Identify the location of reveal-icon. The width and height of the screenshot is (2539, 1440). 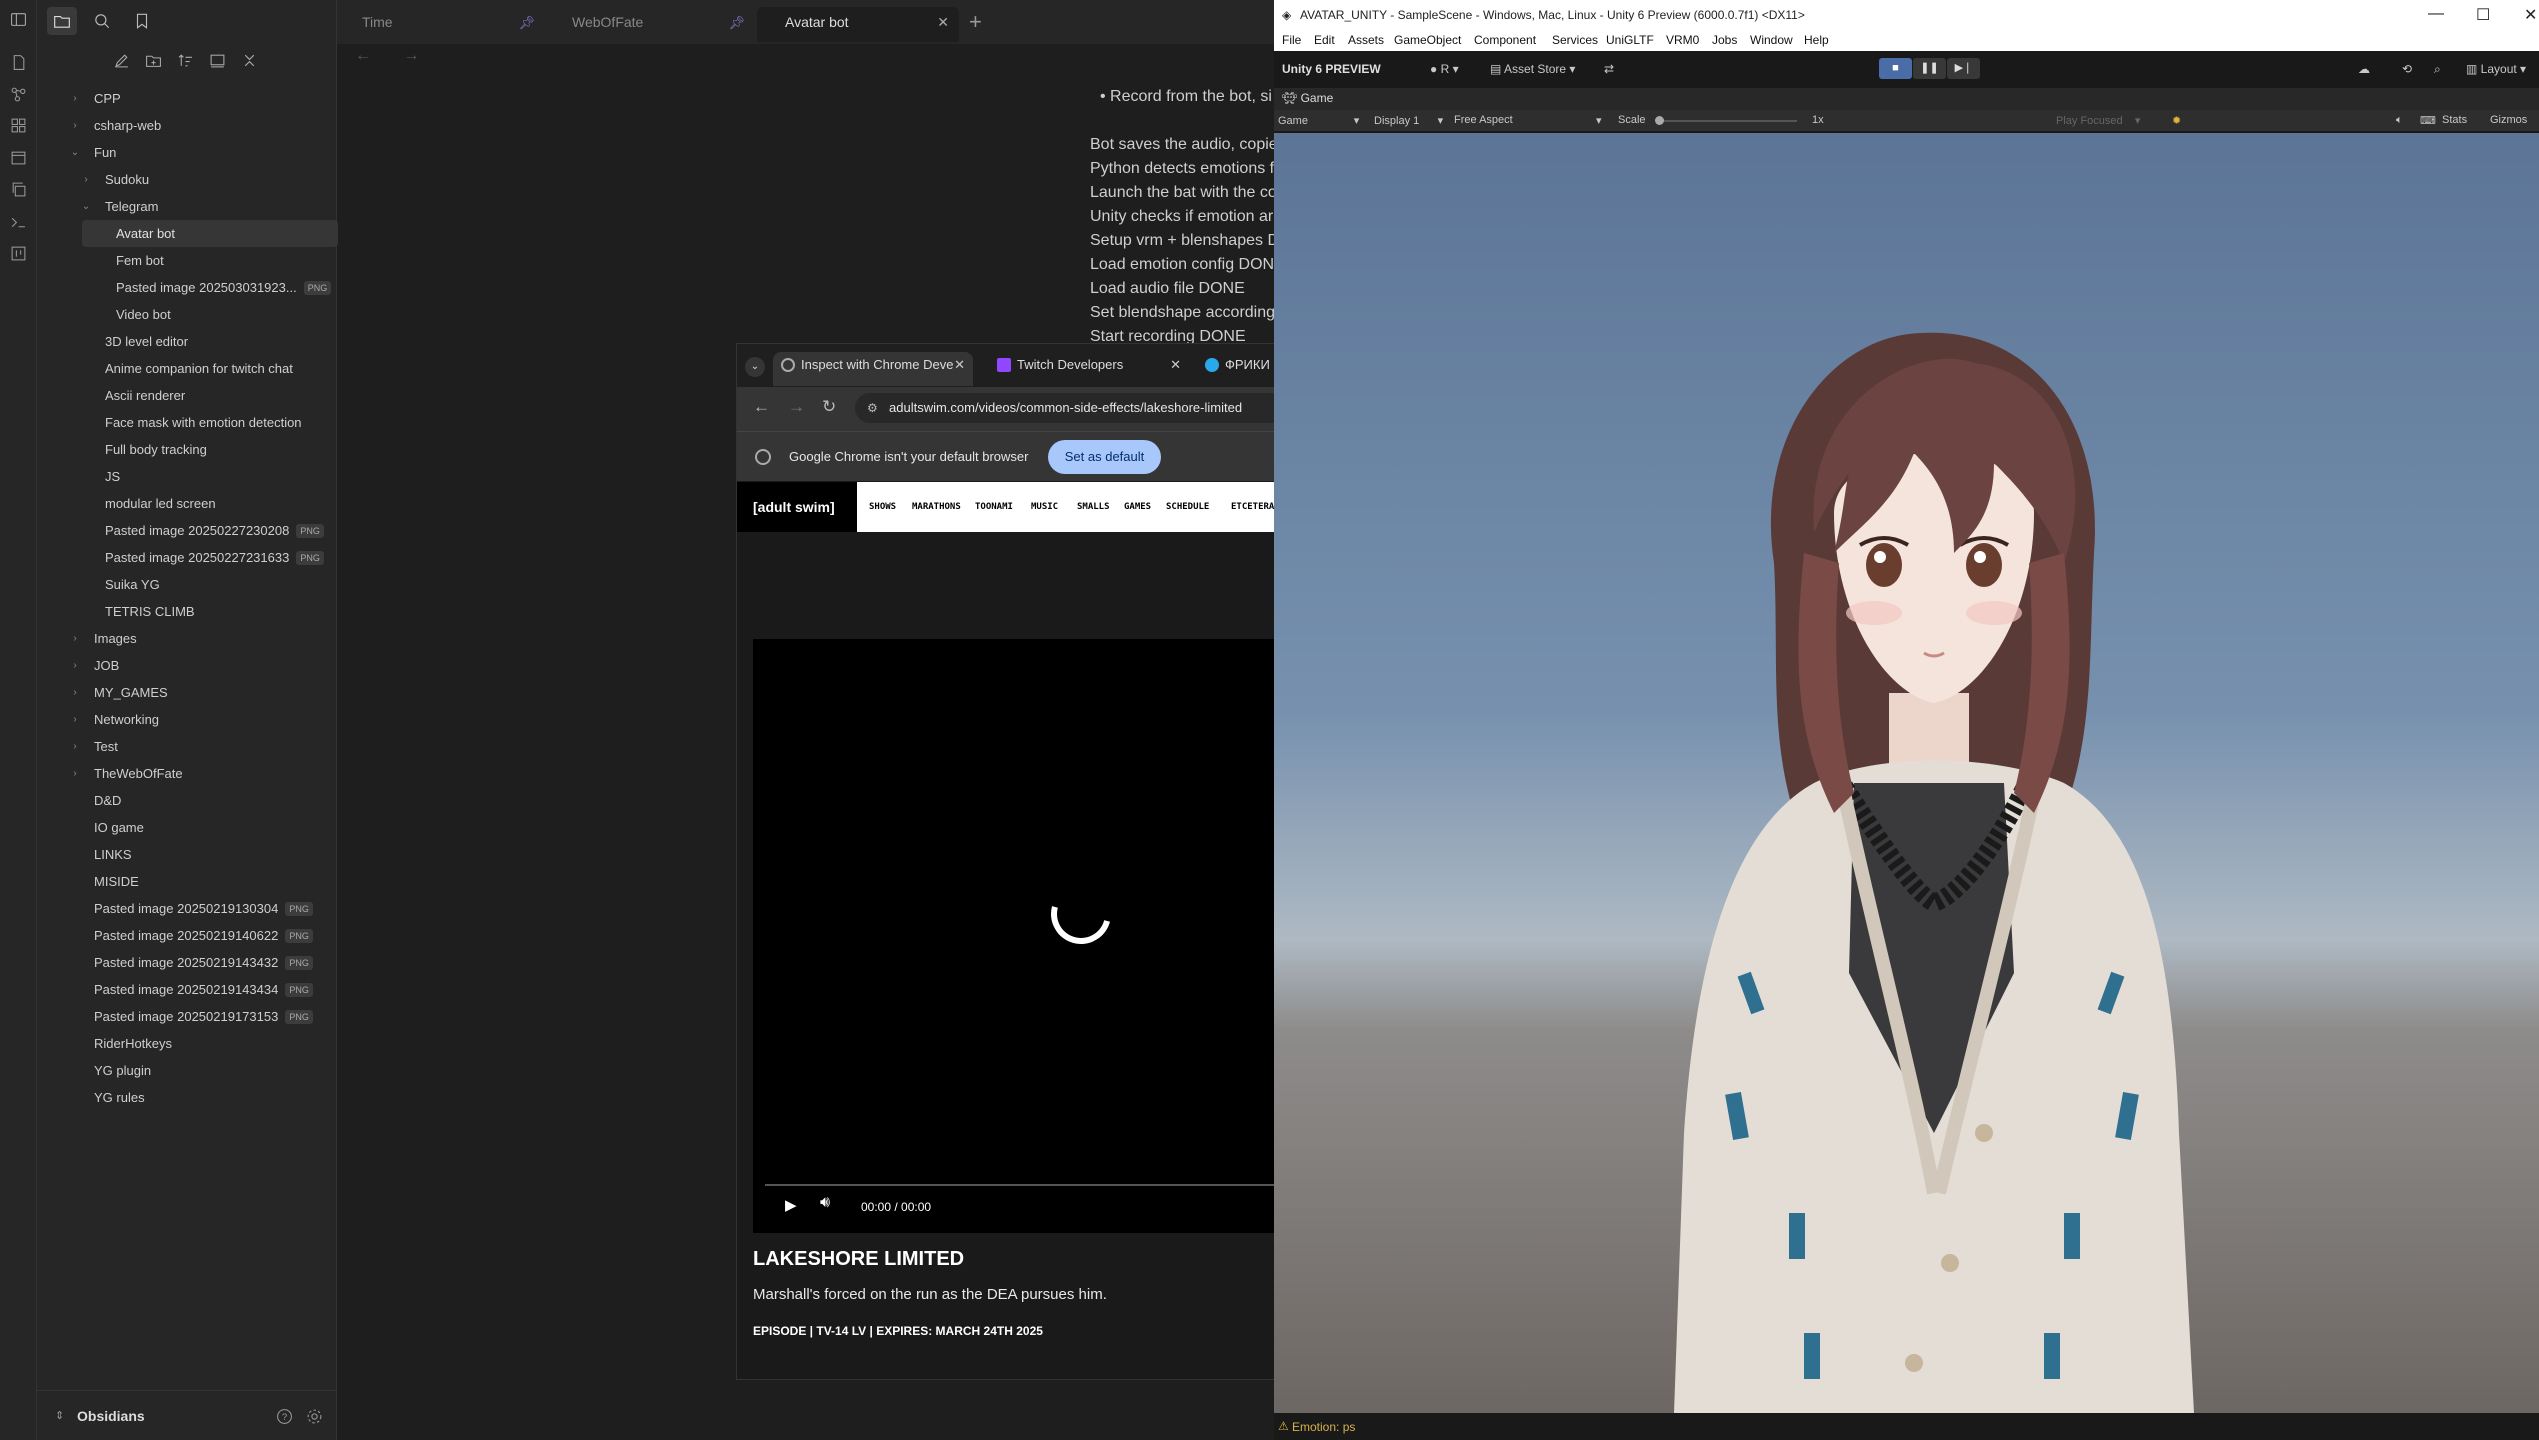
(217, 60).